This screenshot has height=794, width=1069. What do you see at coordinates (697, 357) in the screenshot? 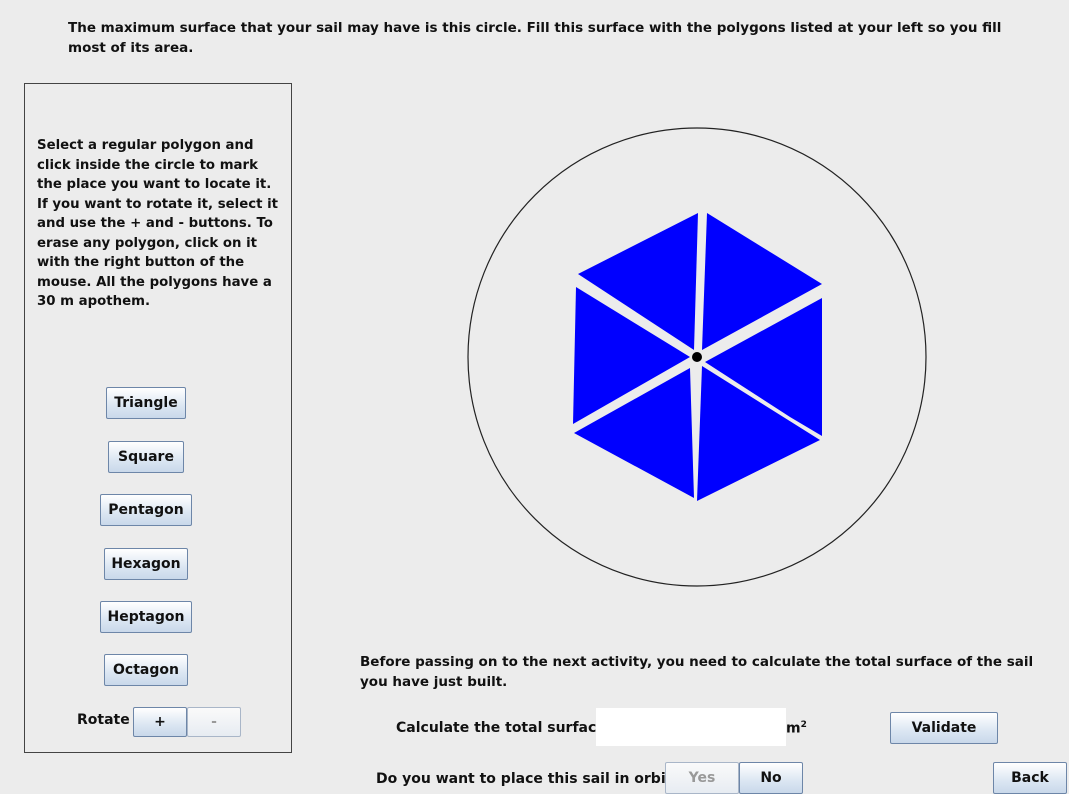
I see `center-point` at bounding box center [697, 357].